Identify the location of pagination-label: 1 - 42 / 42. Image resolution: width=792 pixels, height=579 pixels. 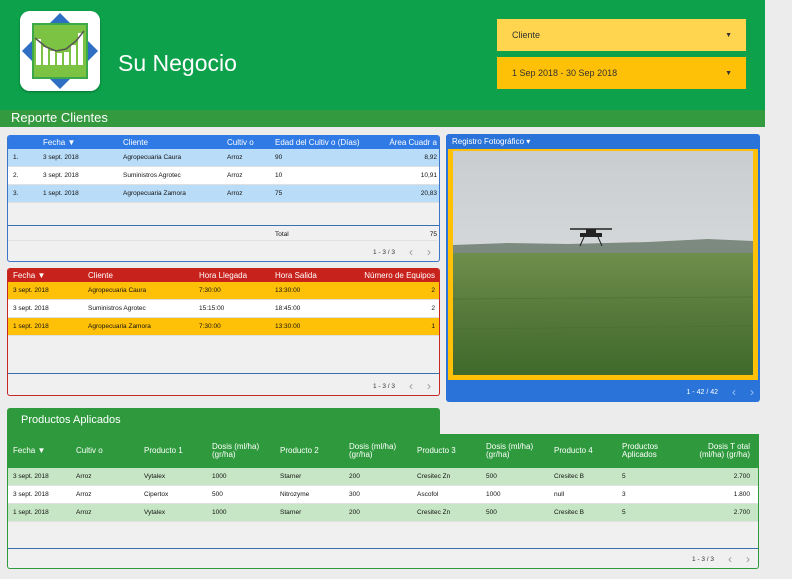
(702, 392).